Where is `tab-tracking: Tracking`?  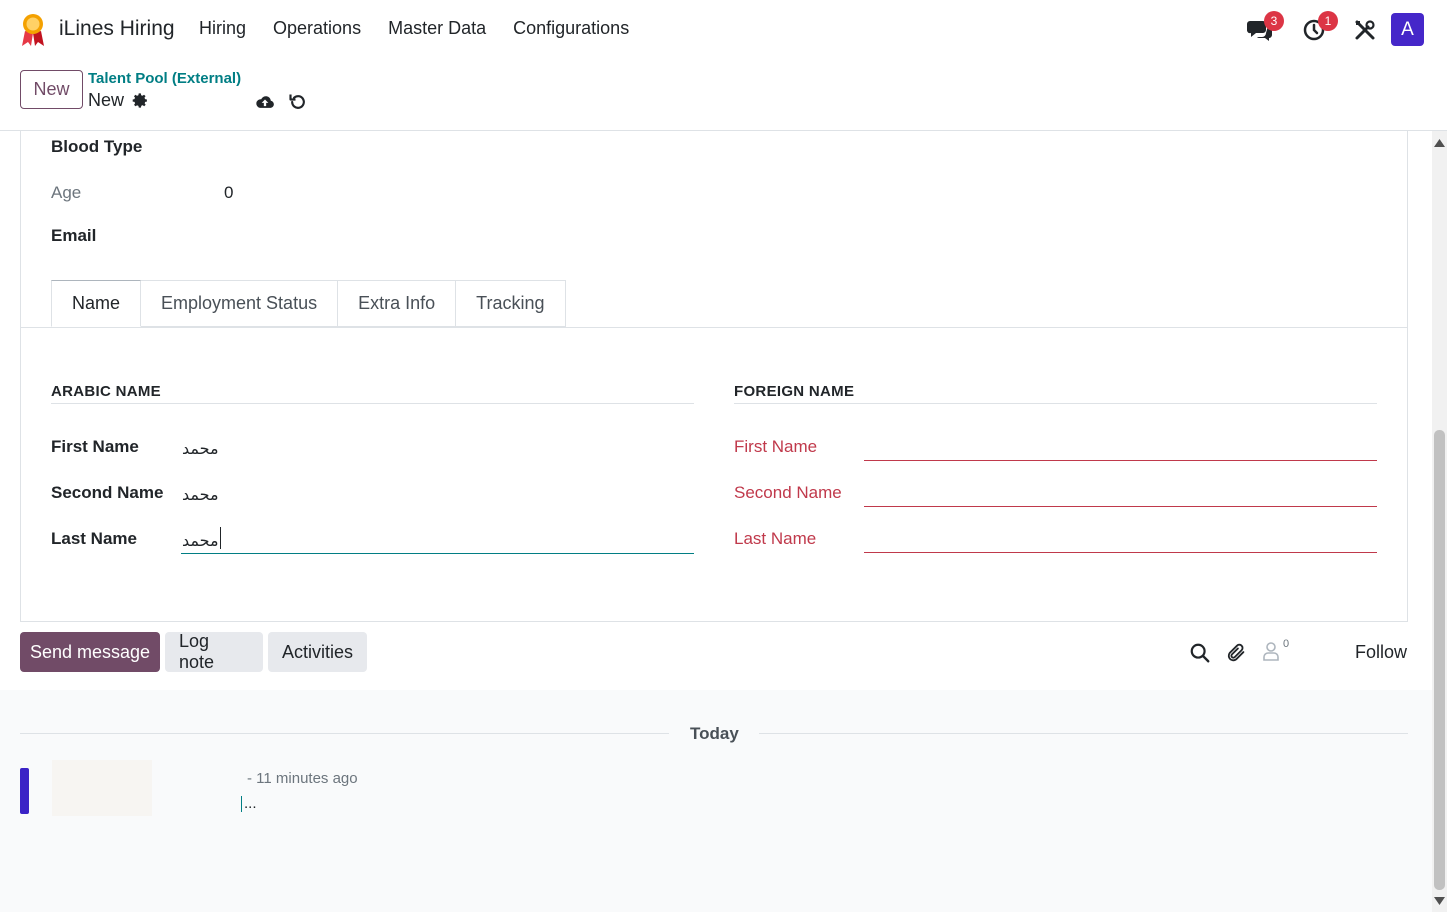 tab-tracking: Tracking is located at coordinates (511, 303).